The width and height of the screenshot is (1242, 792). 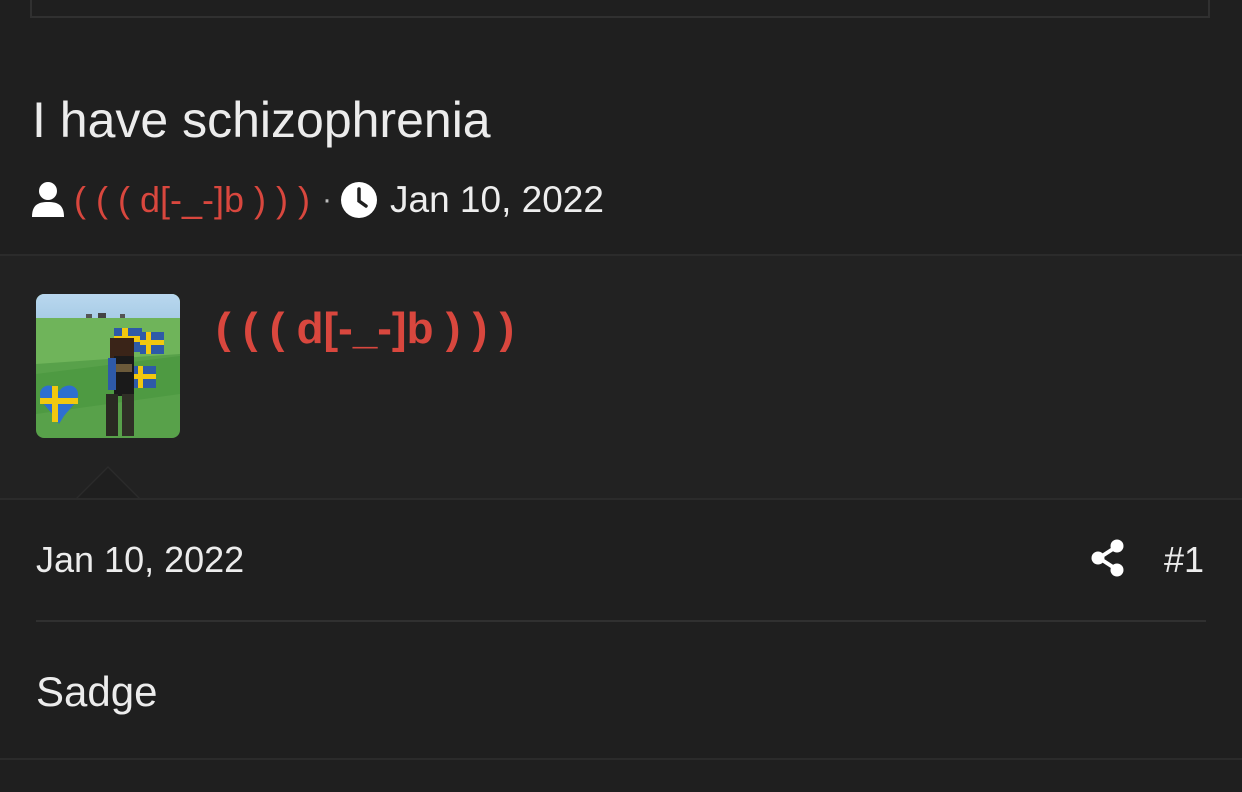 I want to click on clock-icon, so click(x=359, y=200).